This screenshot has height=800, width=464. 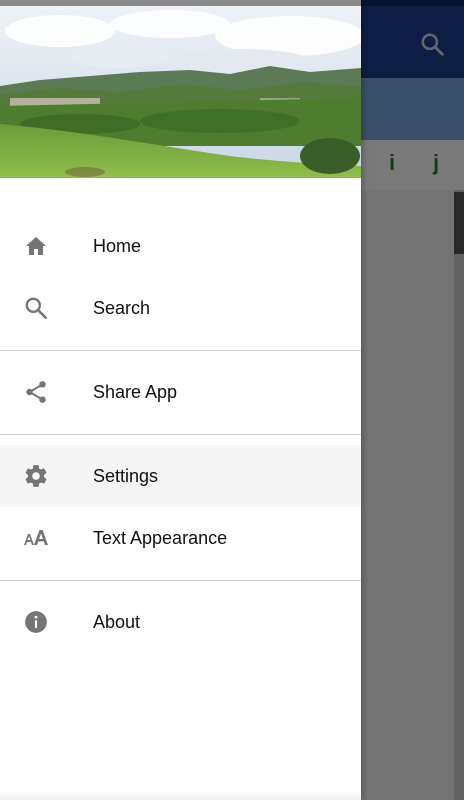 What do you see at coordinates (36, 308) in the screenshot?
I see `search-icon` at bounding box center [36, 308].